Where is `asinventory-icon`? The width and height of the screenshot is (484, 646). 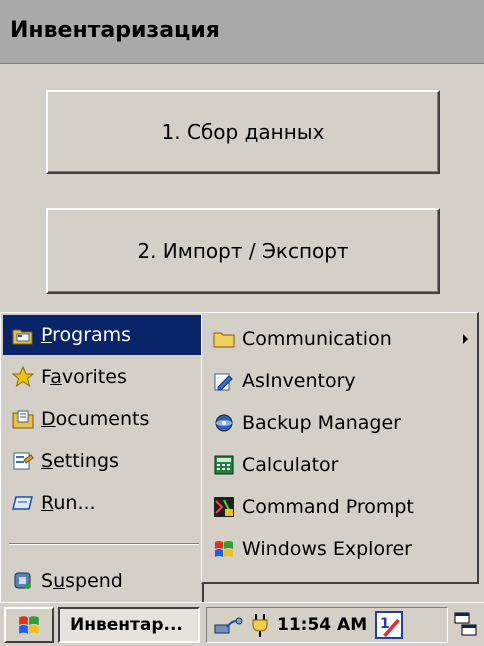
asinventory-icon is located at coordinates (224, 381).